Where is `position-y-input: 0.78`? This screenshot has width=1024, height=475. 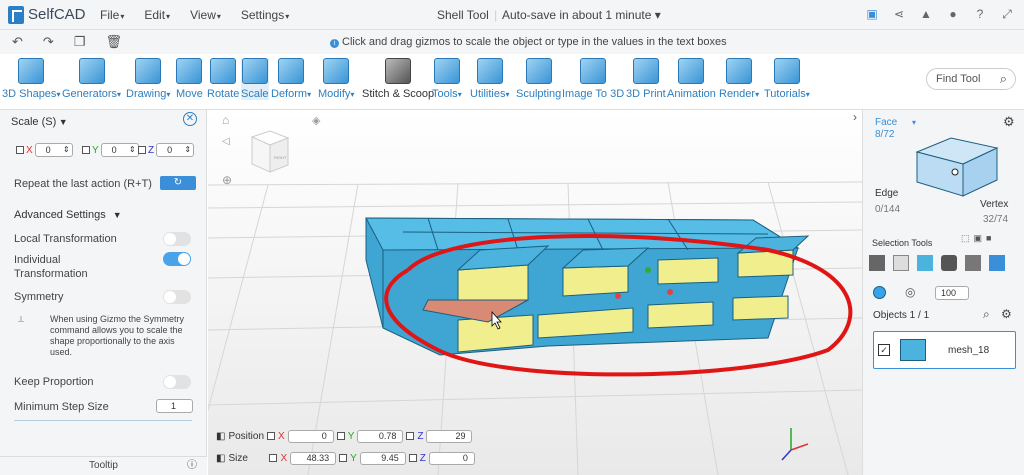 position-y-input: 0.78 is located at coordinates (380, 436).